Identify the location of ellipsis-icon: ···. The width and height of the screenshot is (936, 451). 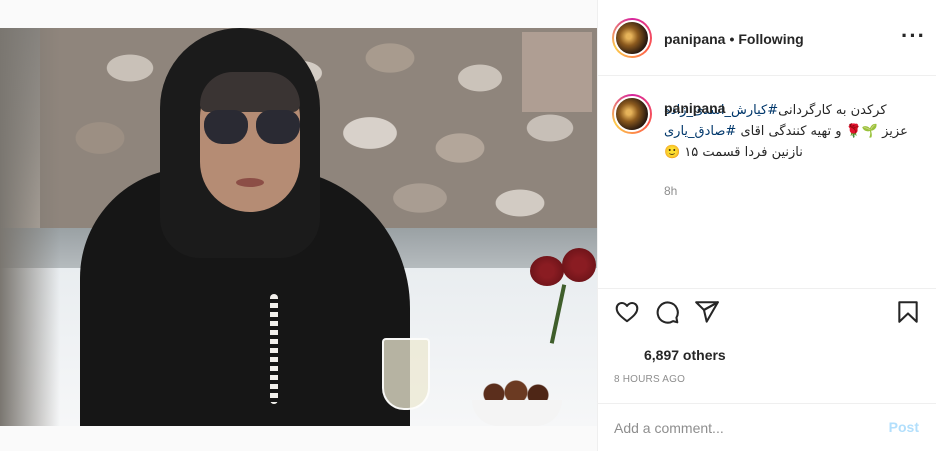
(913, 36).